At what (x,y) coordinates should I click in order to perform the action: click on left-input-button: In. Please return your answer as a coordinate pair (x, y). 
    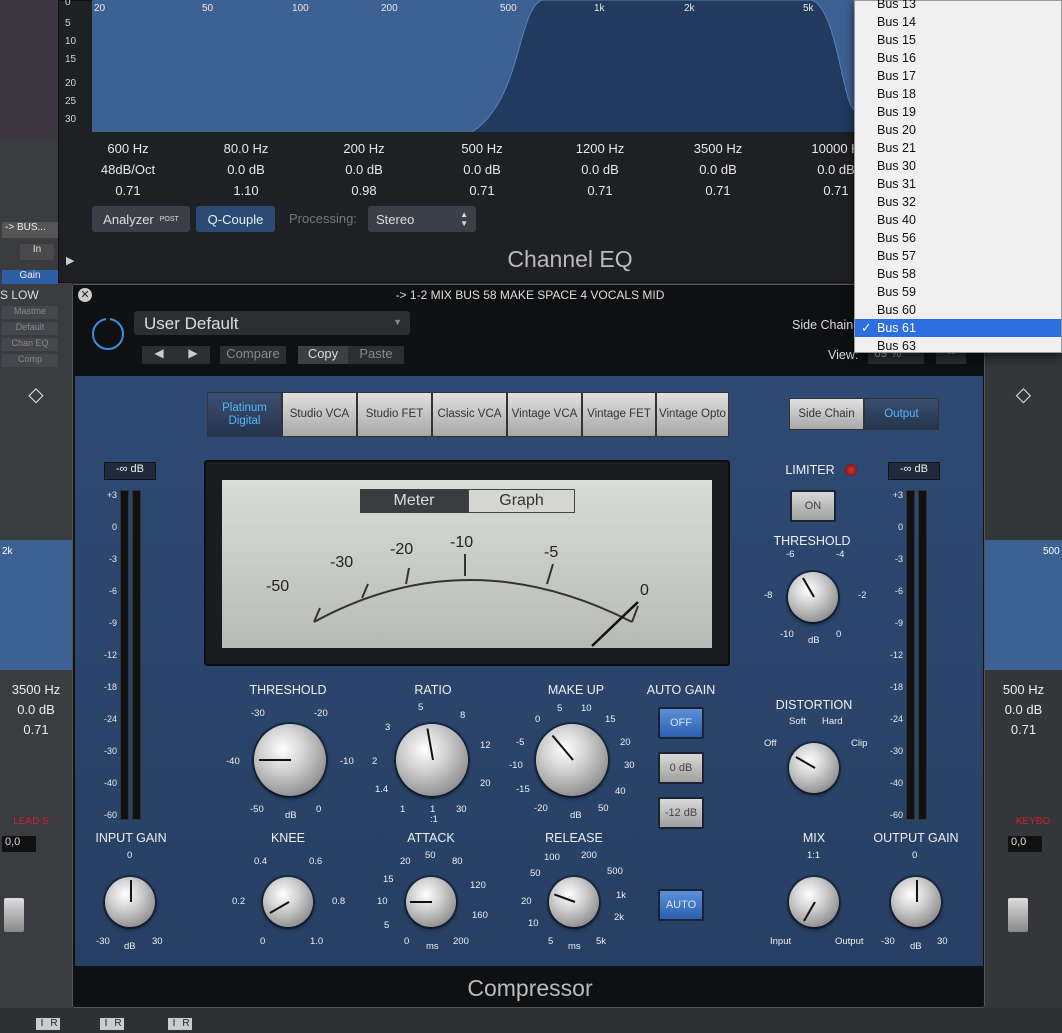
    Looking at the image, I should click on (37, 252).